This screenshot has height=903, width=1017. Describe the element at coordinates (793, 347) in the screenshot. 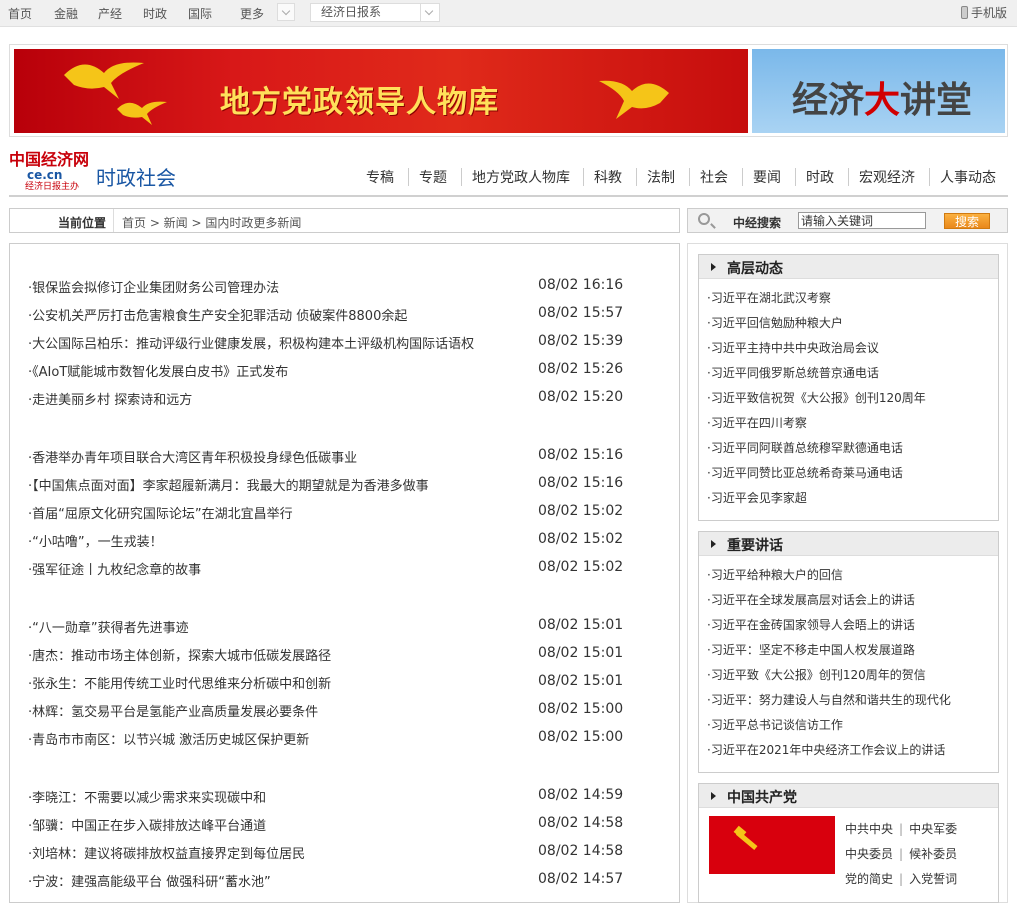

I see `sidebar-link: ·习近平主持中共中央政治局会议` at that location.